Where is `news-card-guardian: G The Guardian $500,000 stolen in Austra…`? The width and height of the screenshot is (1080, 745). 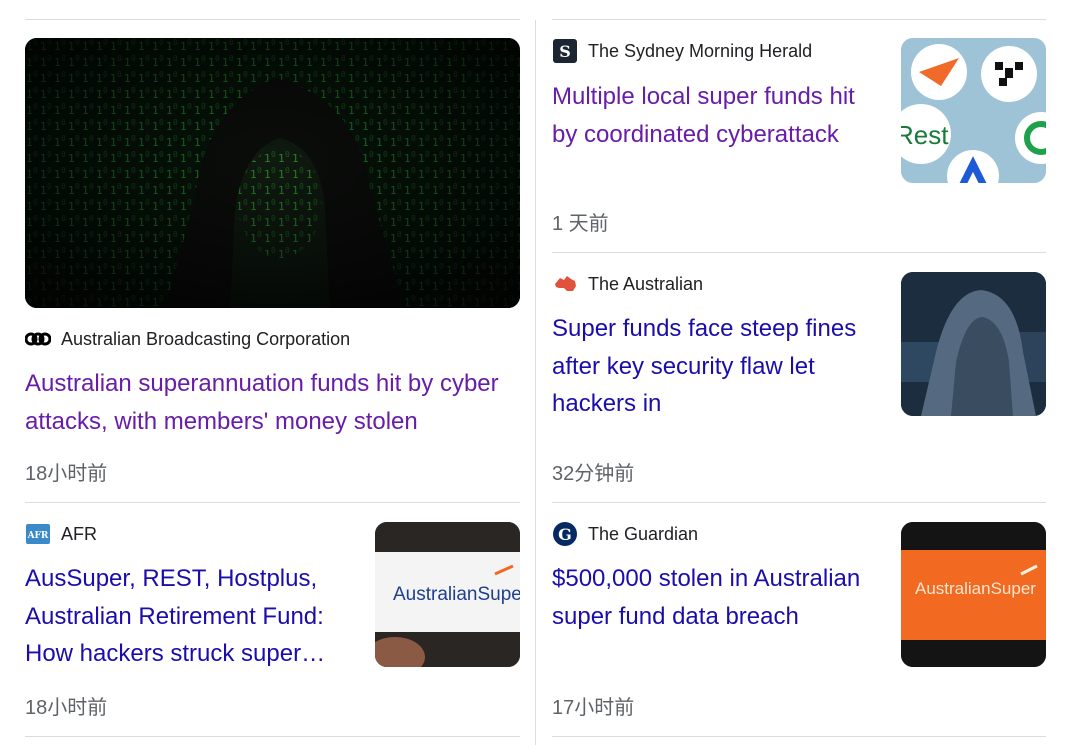 news-card-guardian: G The Guardian $500,000 stolen in Austra… is located at coordinates (799, 621).